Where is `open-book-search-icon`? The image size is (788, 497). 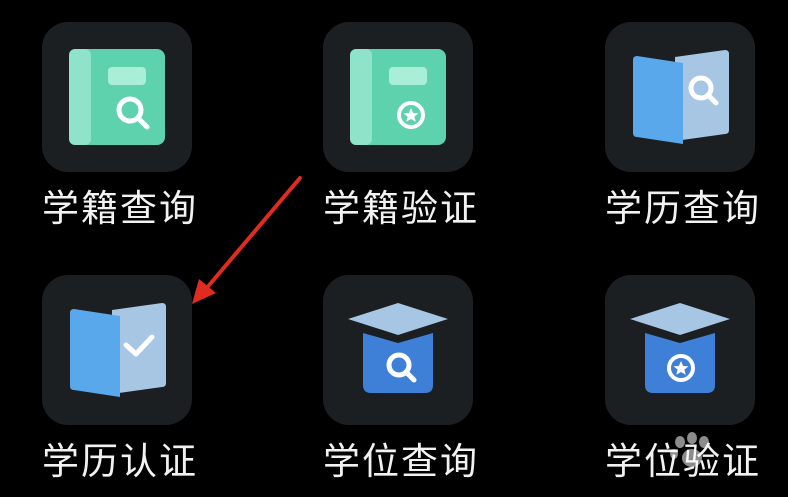 open-book-search-icon is located at coordinates (681, 97).